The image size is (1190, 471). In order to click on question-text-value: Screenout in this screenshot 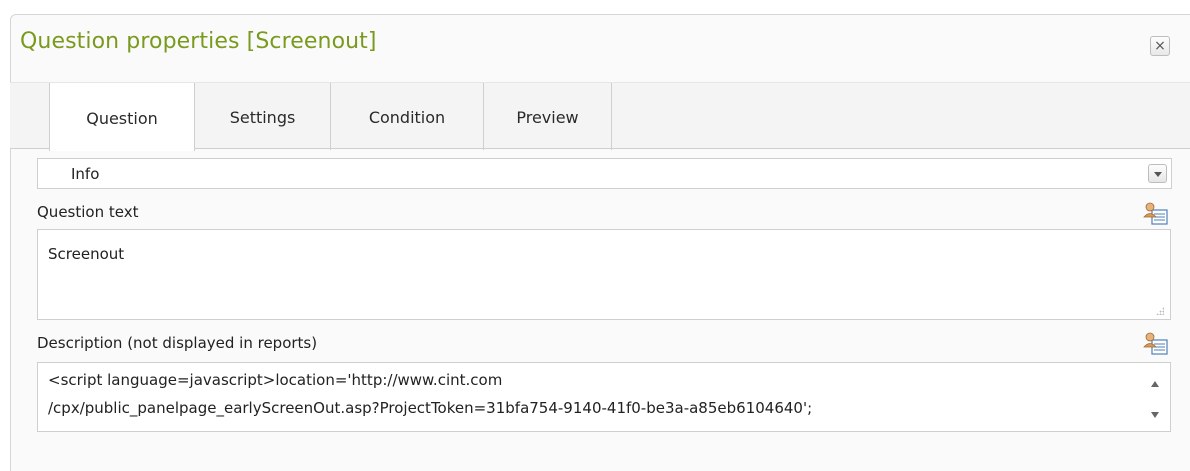, I will do `click(86, 254)`.